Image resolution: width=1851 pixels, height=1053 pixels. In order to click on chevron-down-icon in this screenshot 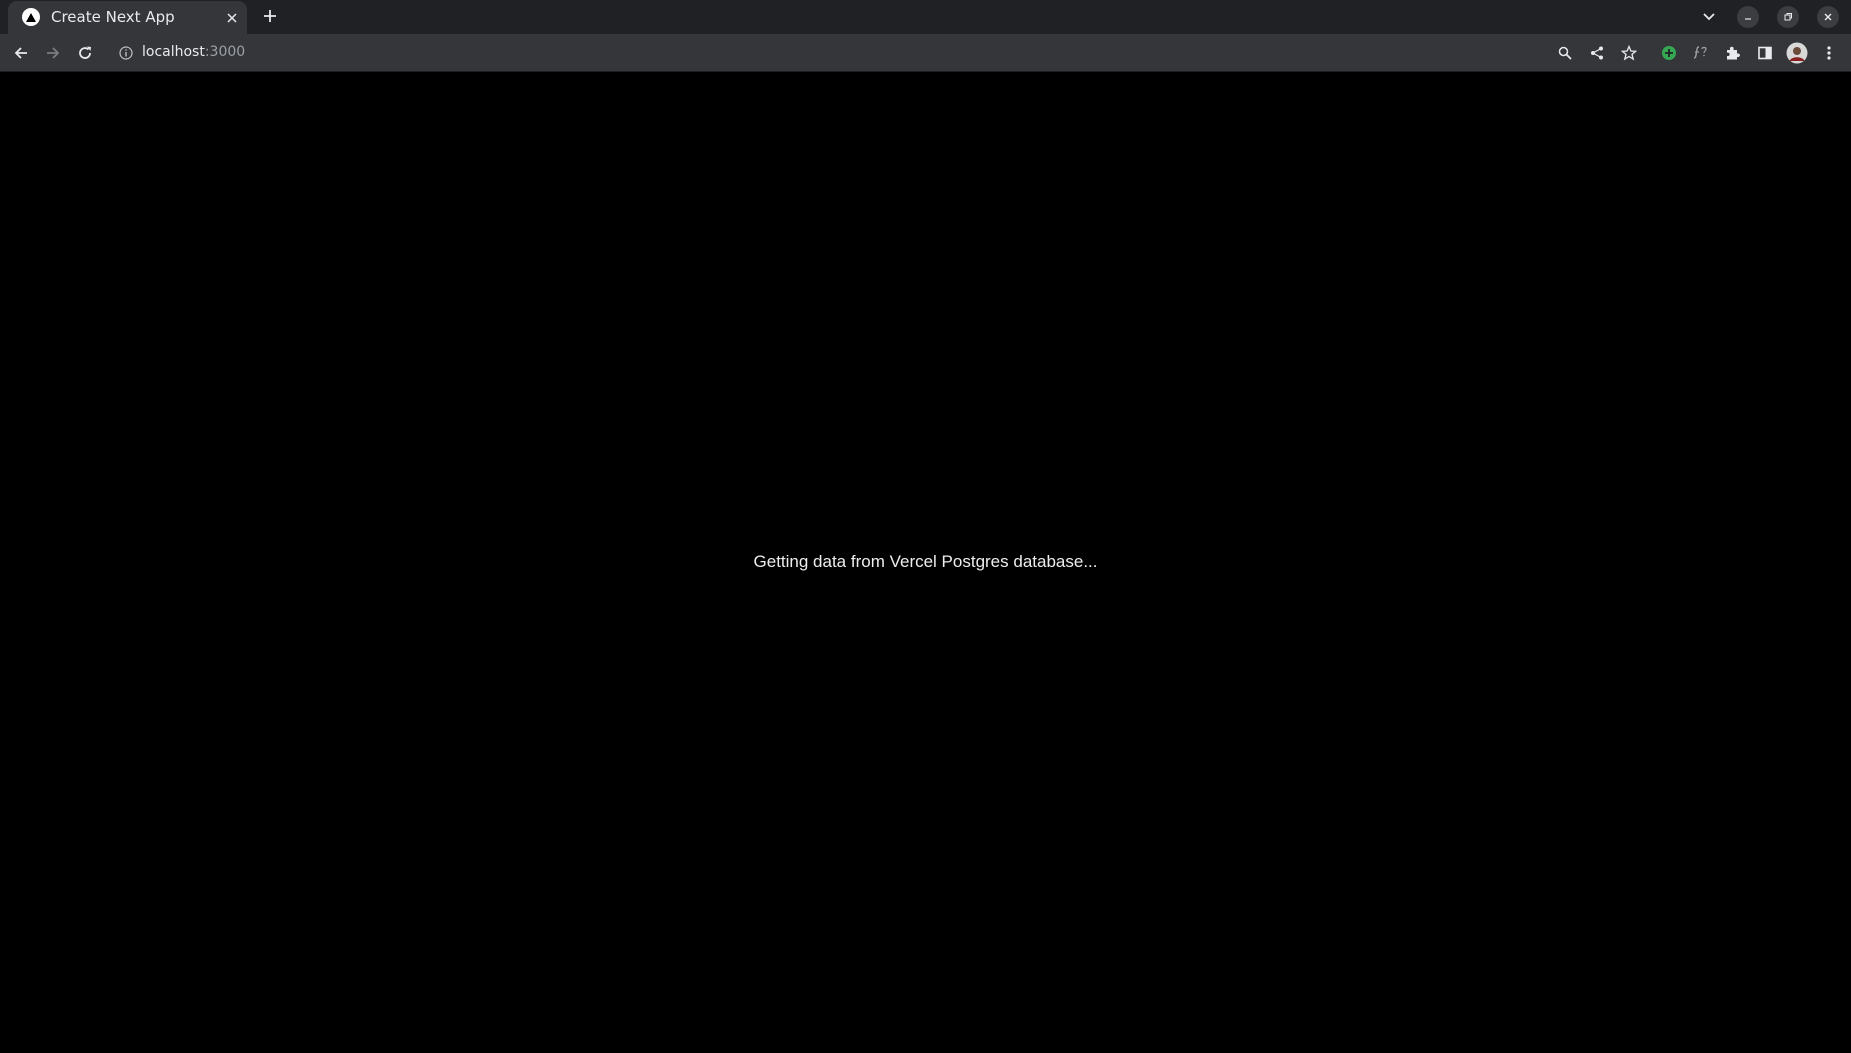, I will do `click(1709, 17)`.